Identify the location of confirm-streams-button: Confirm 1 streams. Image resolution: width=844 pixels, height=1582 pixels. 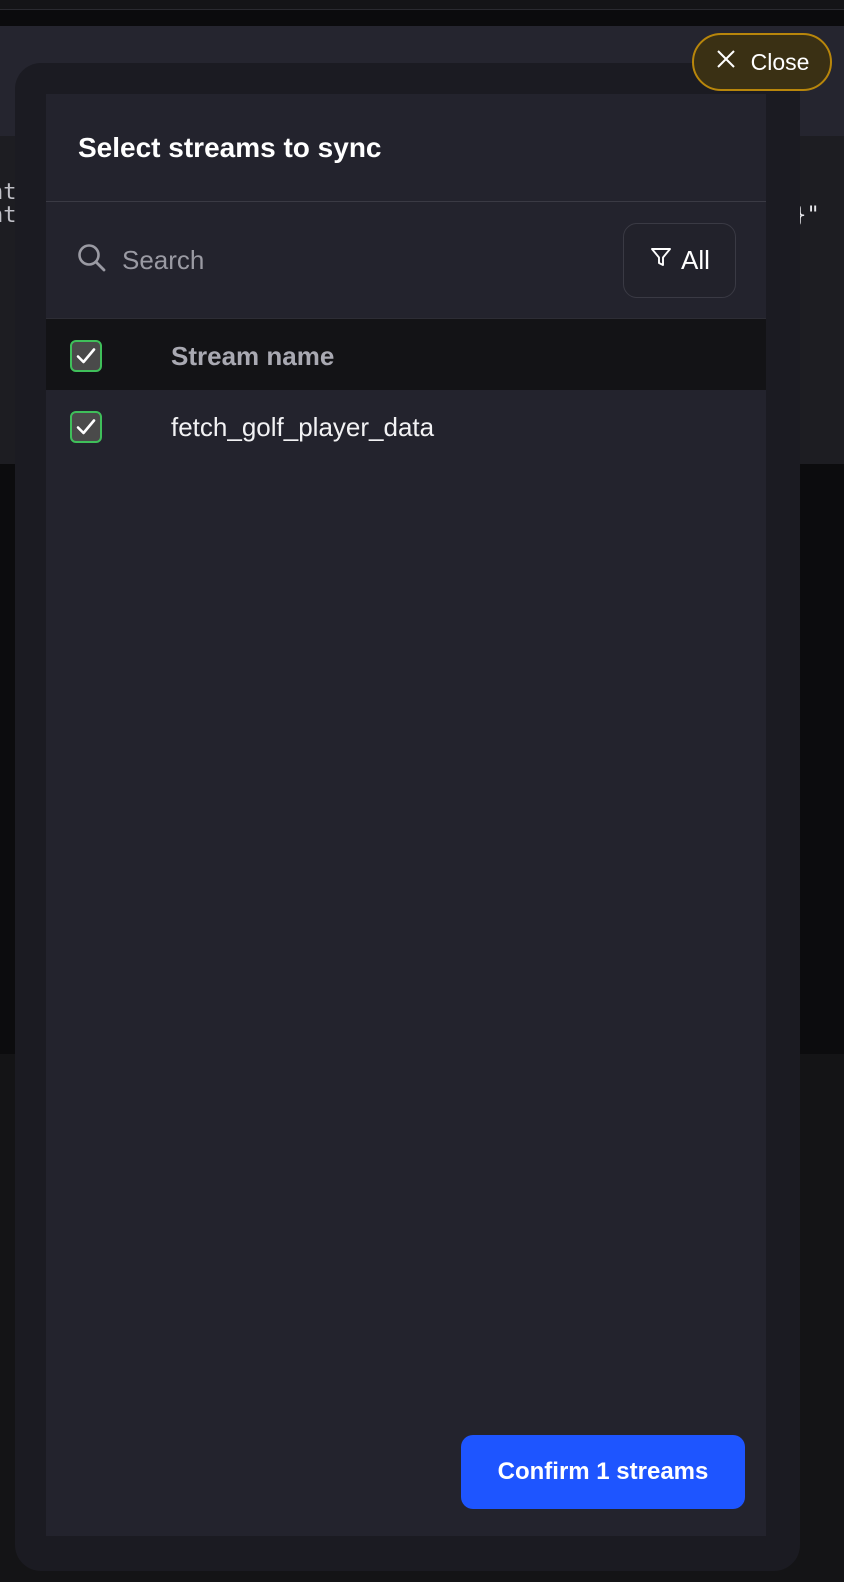
(603, 1472).